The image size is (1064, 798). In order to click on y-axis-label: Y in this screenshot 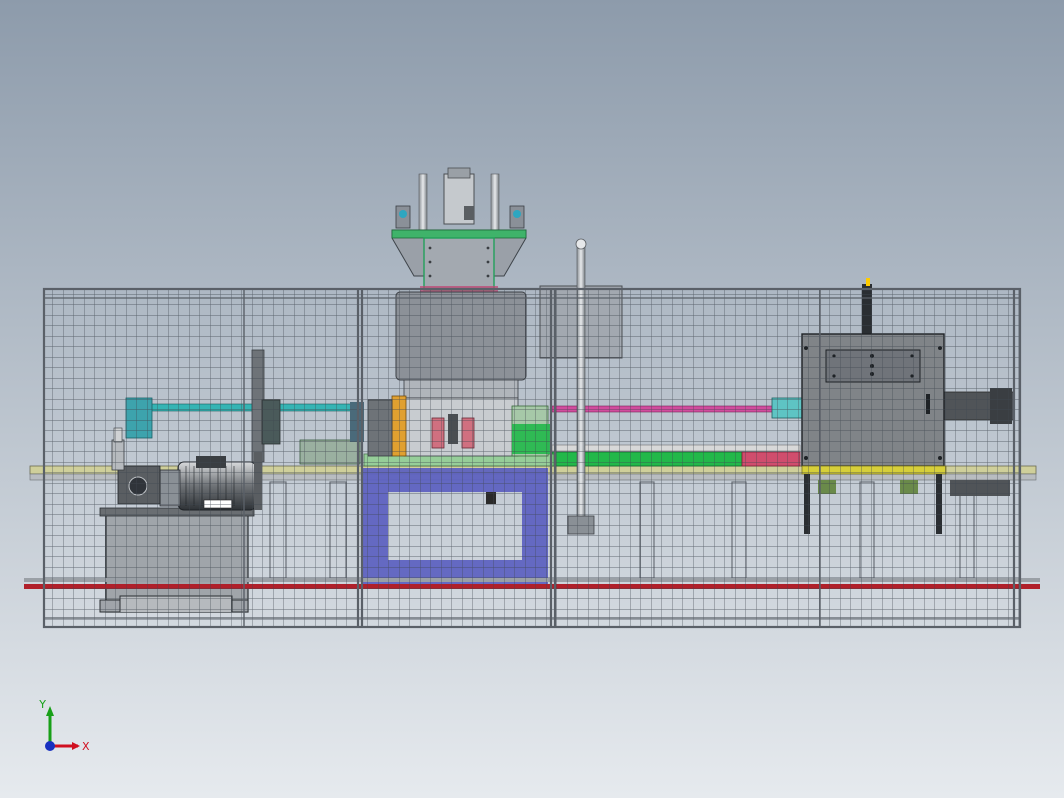, I will do `click(42, 704)`.